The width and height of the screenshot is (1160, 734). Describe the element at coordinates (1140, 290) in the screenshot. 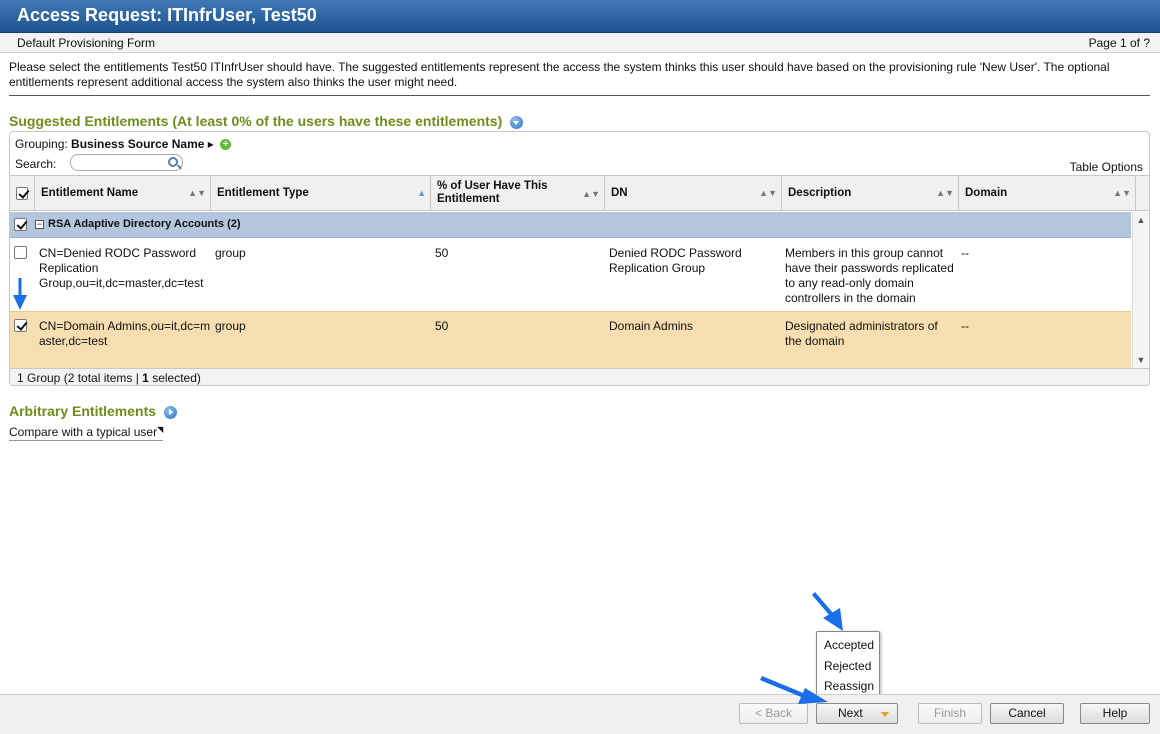

I see `table-scrollbar: ▲ ▼` at that location.